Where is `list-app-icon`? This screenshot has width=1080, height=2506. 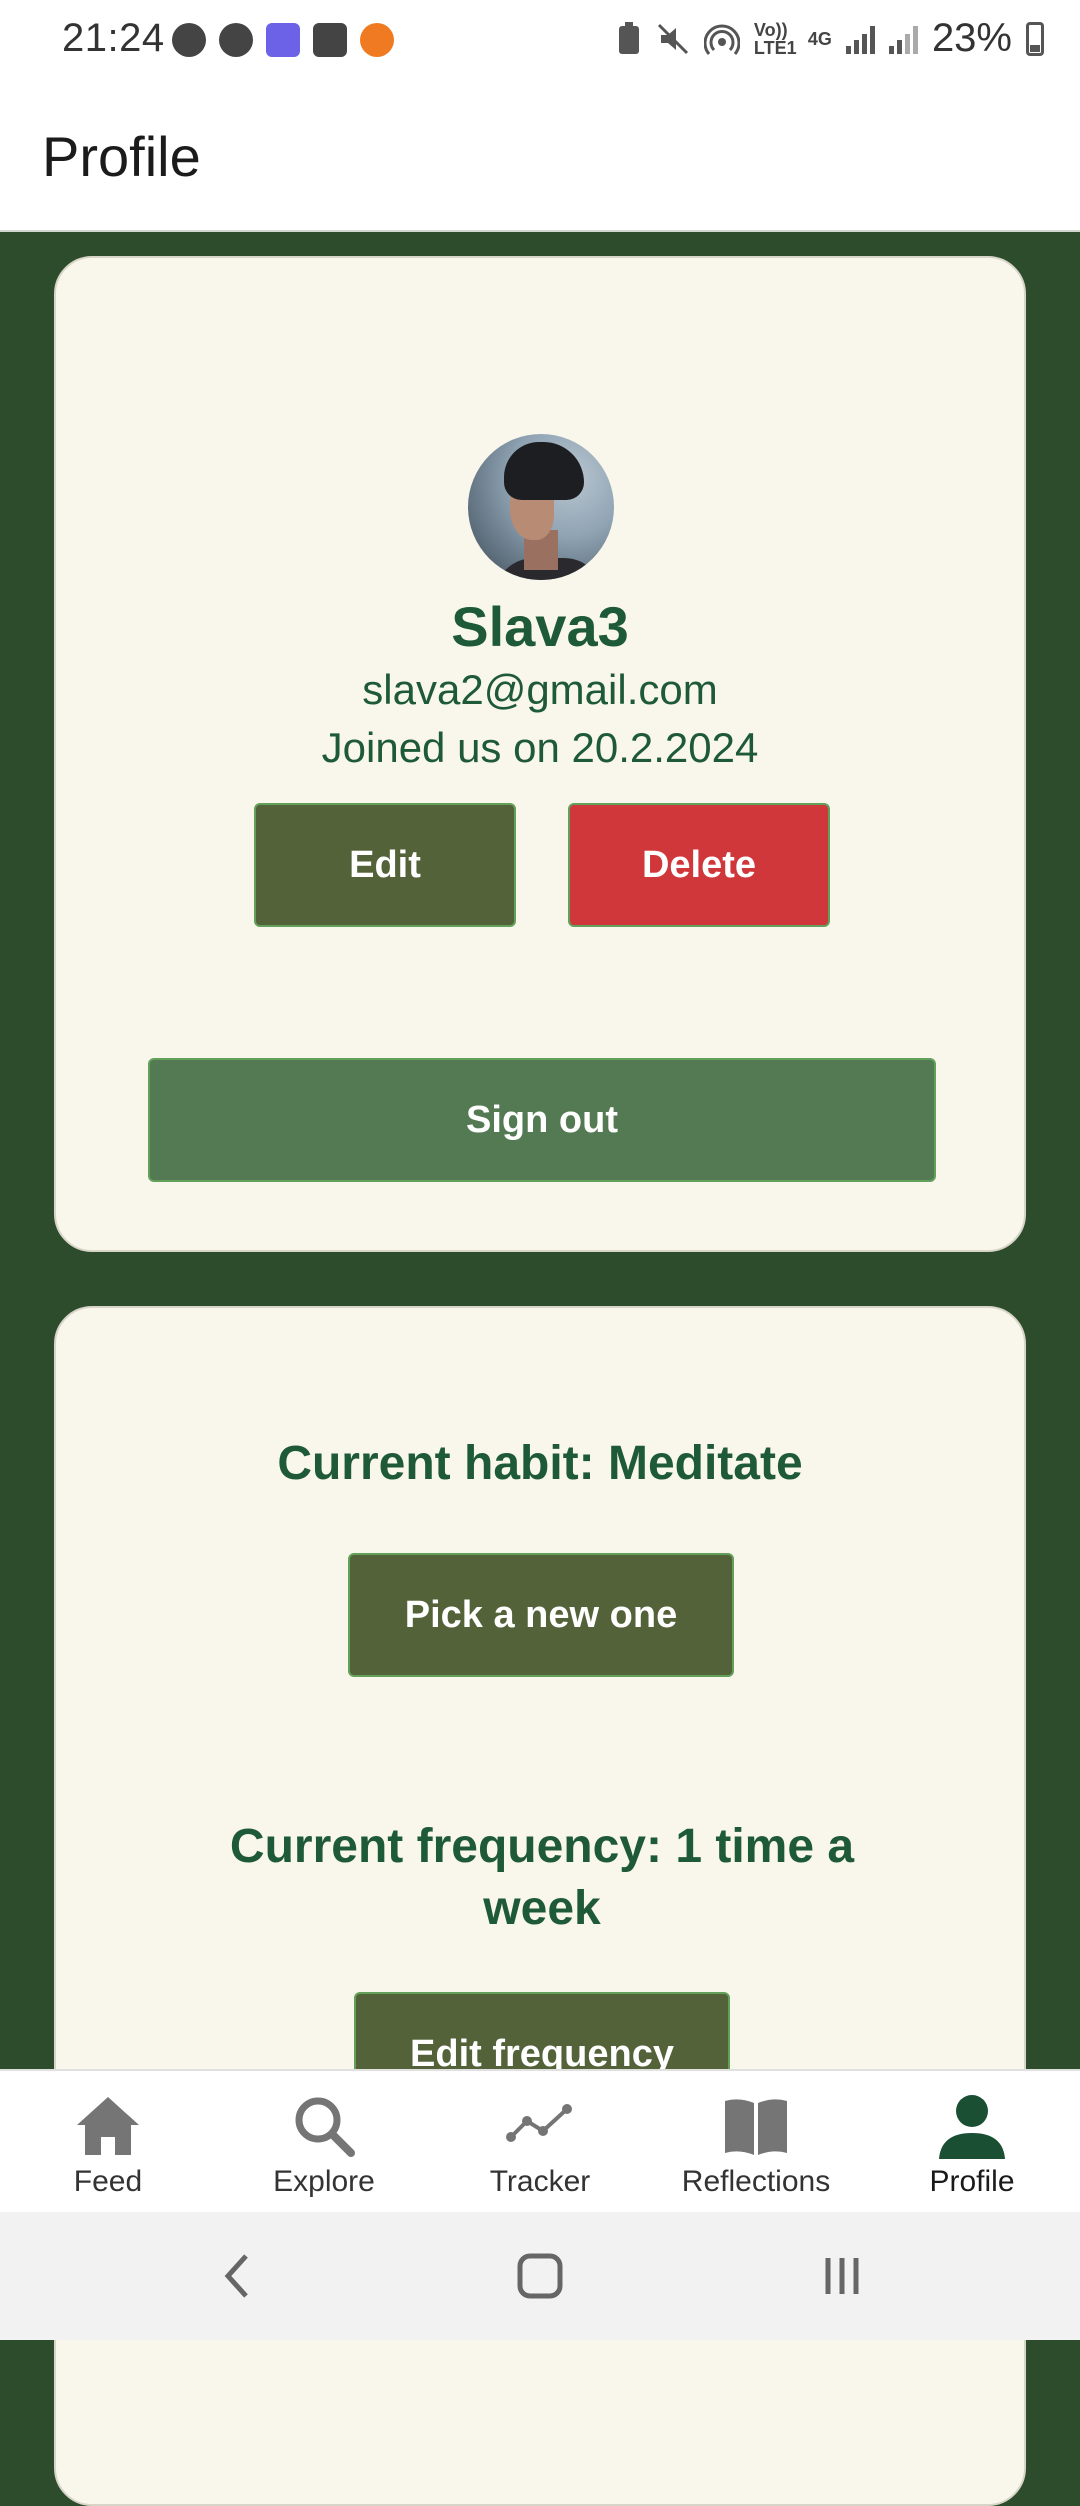
list-app-icon is located at coordinates (283, 40).